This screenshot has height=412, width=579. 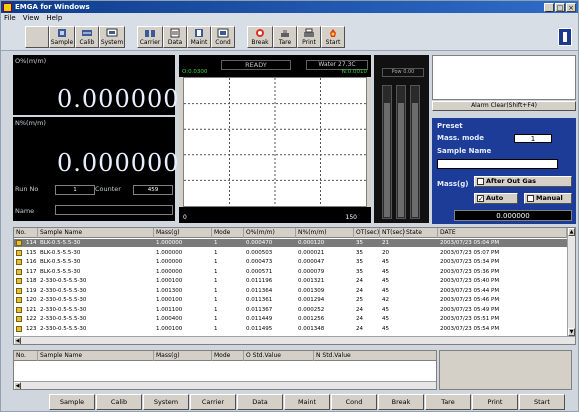 I want to click on results-header-cell: Mode, so click(x=228, y=233).